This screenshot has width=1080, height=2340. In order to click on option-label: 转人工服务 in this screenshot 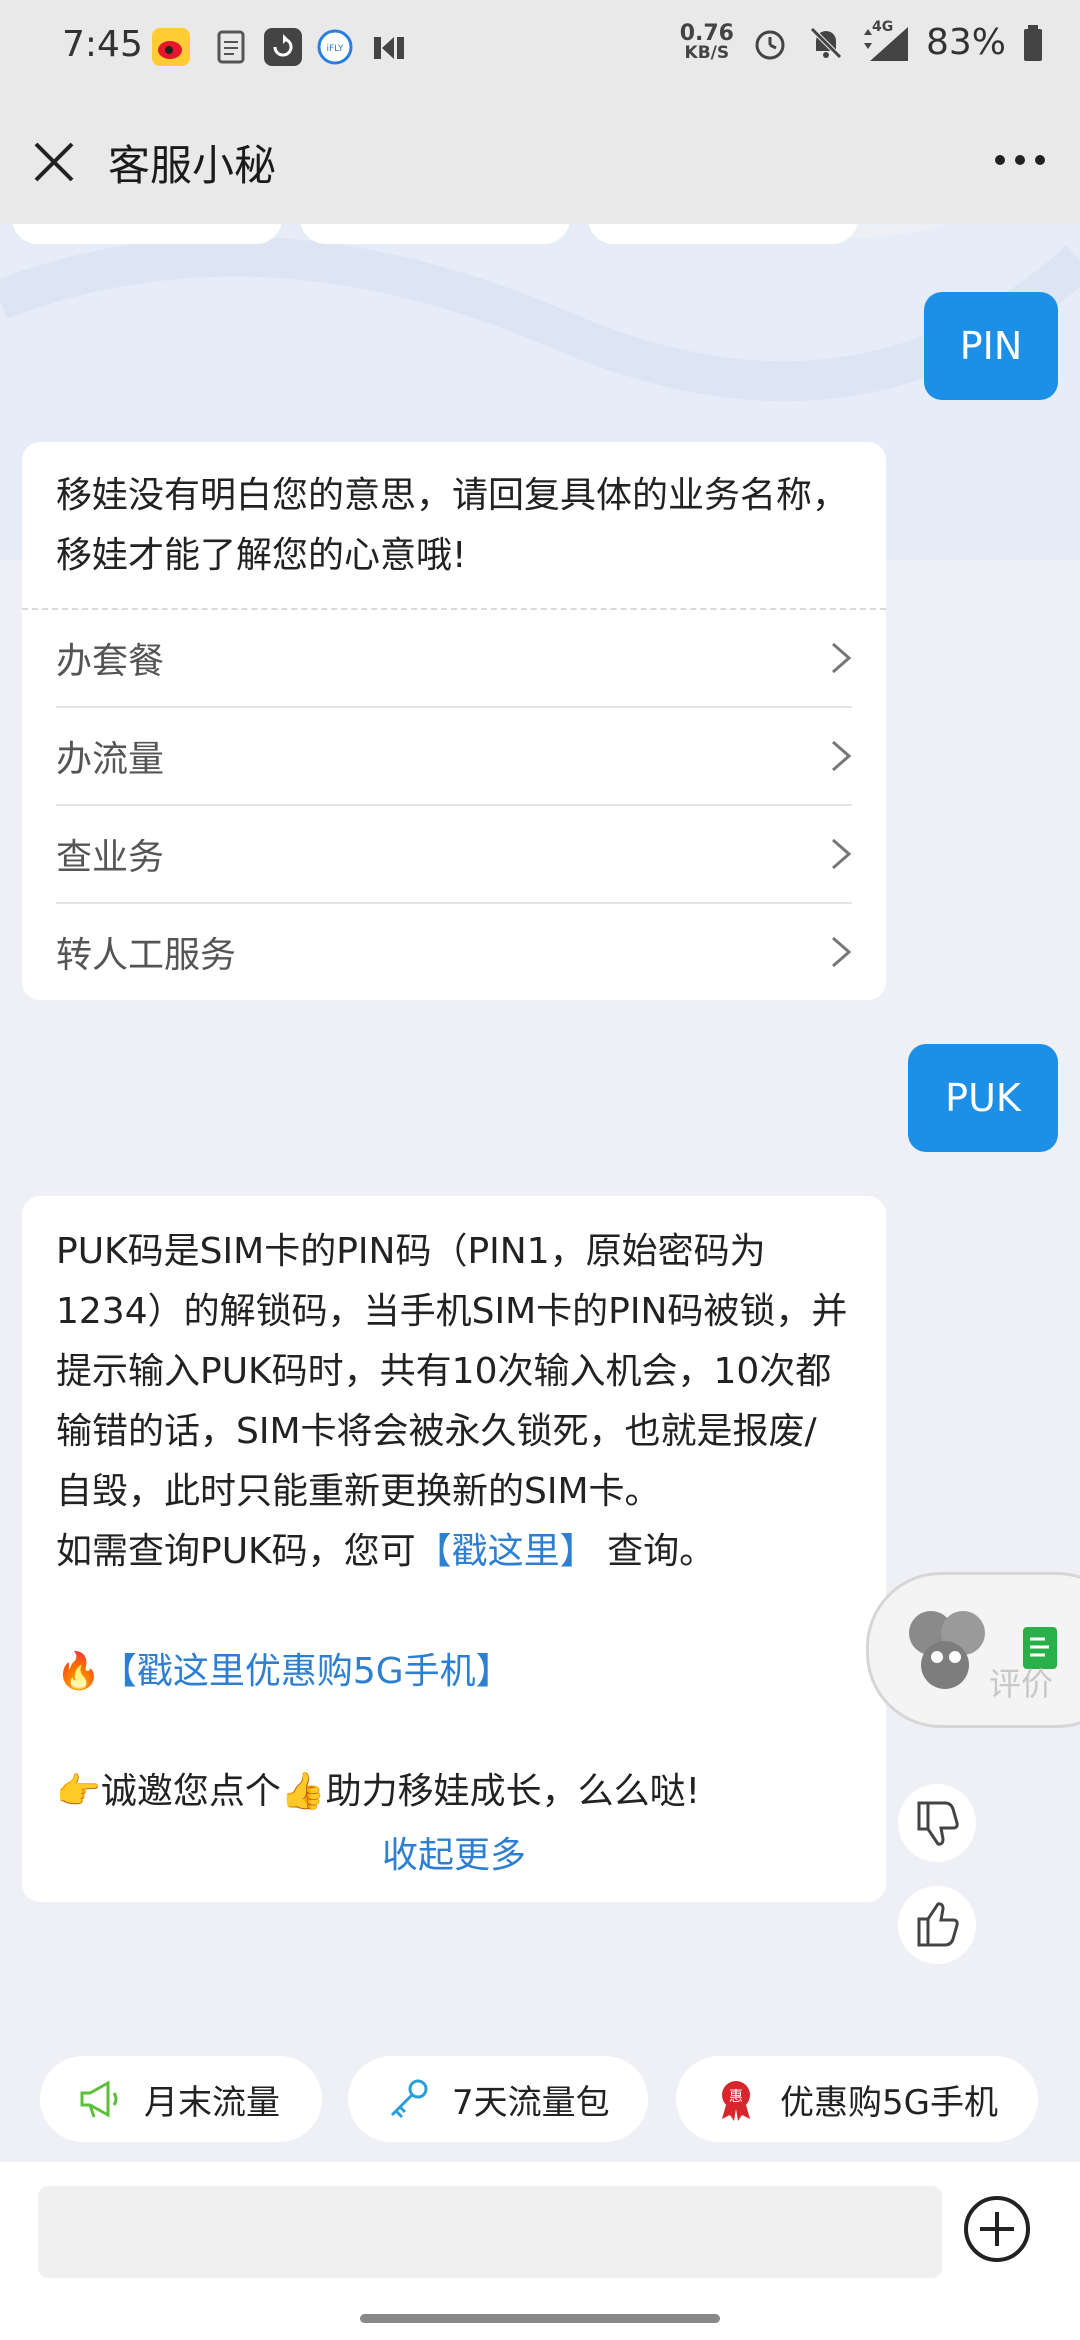, I will do `click(146, 955)`.